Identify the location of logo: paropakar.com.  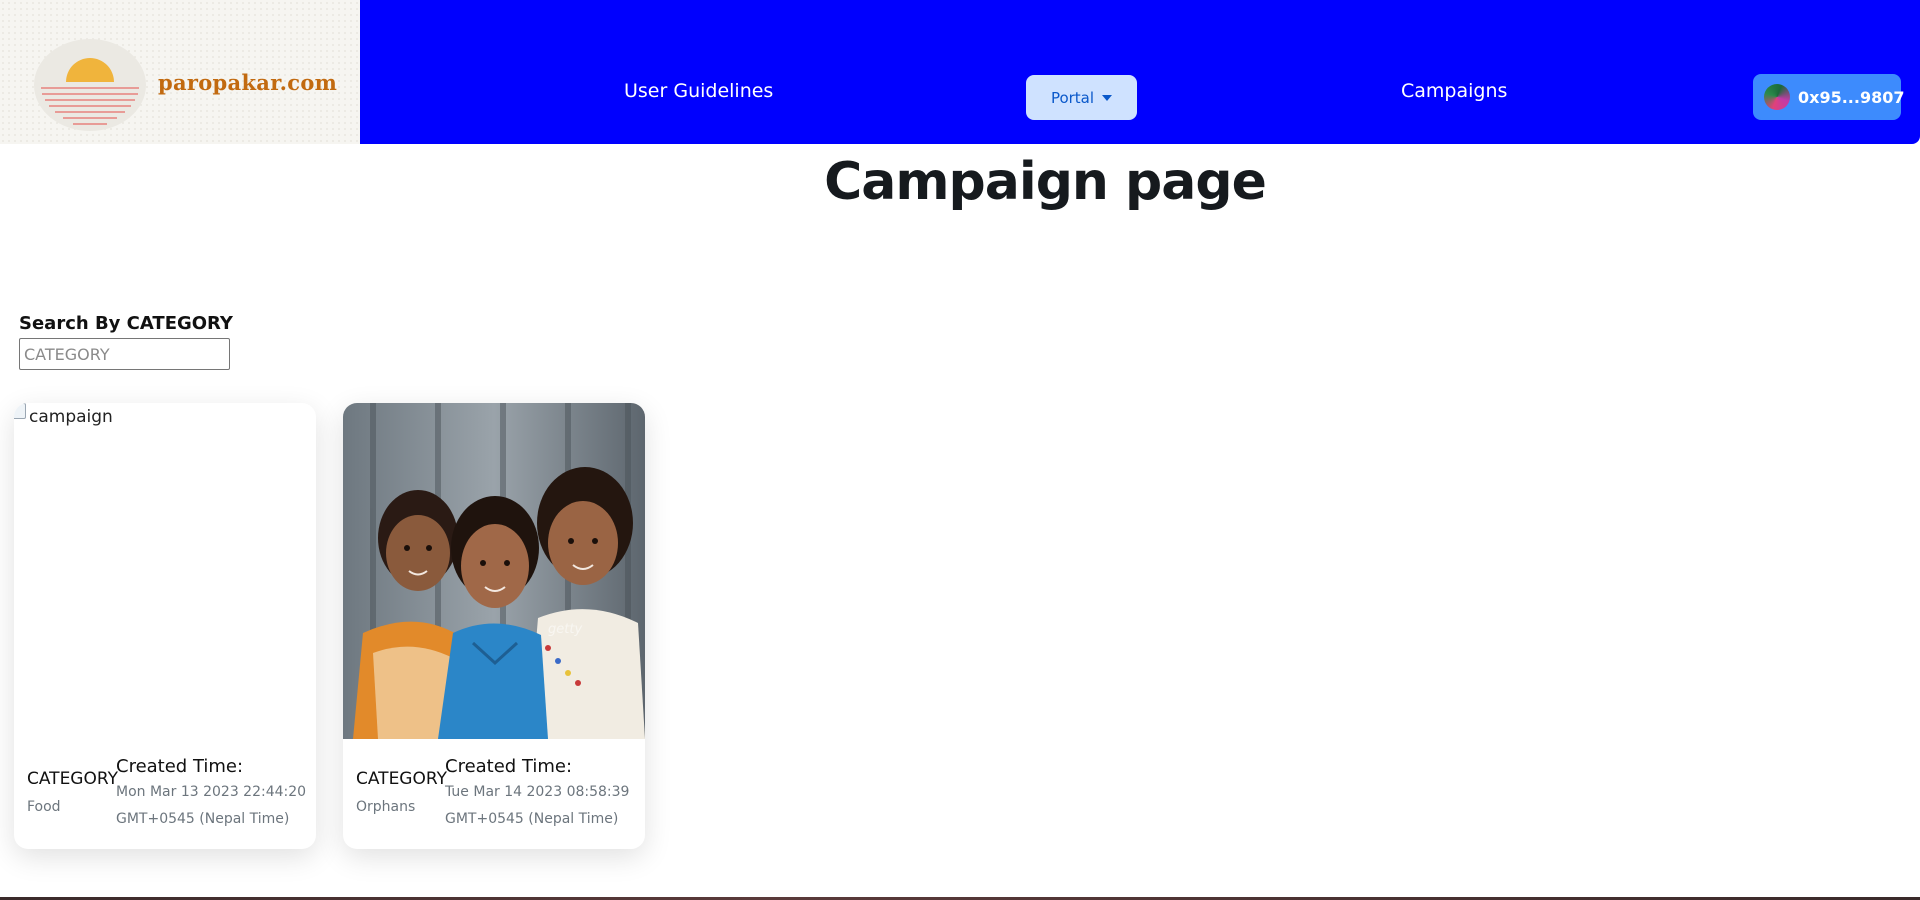
(180, 72).